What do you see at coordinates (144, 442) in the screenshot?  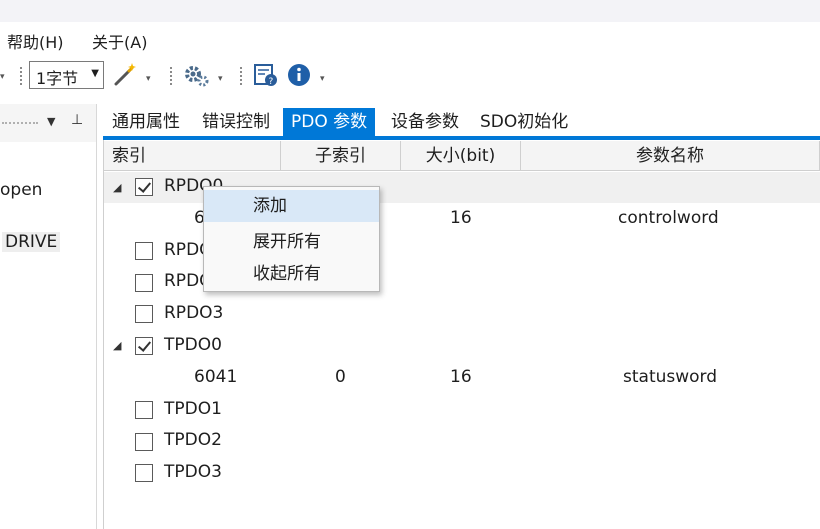 I see `checkbox-tpdo2` at bounding box center [144, 442].